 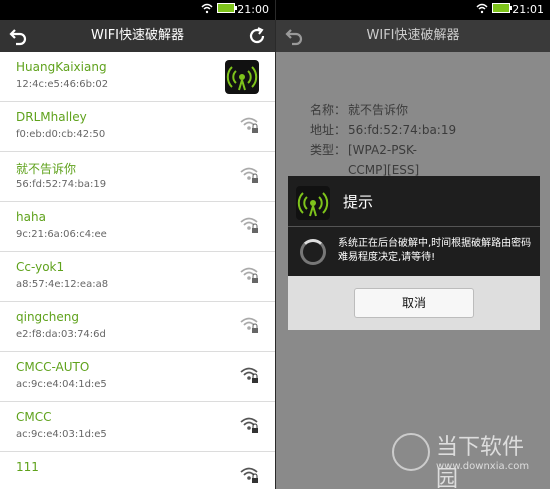 I want to click on address-value: 56:fd:52:74:ba:19, so click(x=402, y=130).